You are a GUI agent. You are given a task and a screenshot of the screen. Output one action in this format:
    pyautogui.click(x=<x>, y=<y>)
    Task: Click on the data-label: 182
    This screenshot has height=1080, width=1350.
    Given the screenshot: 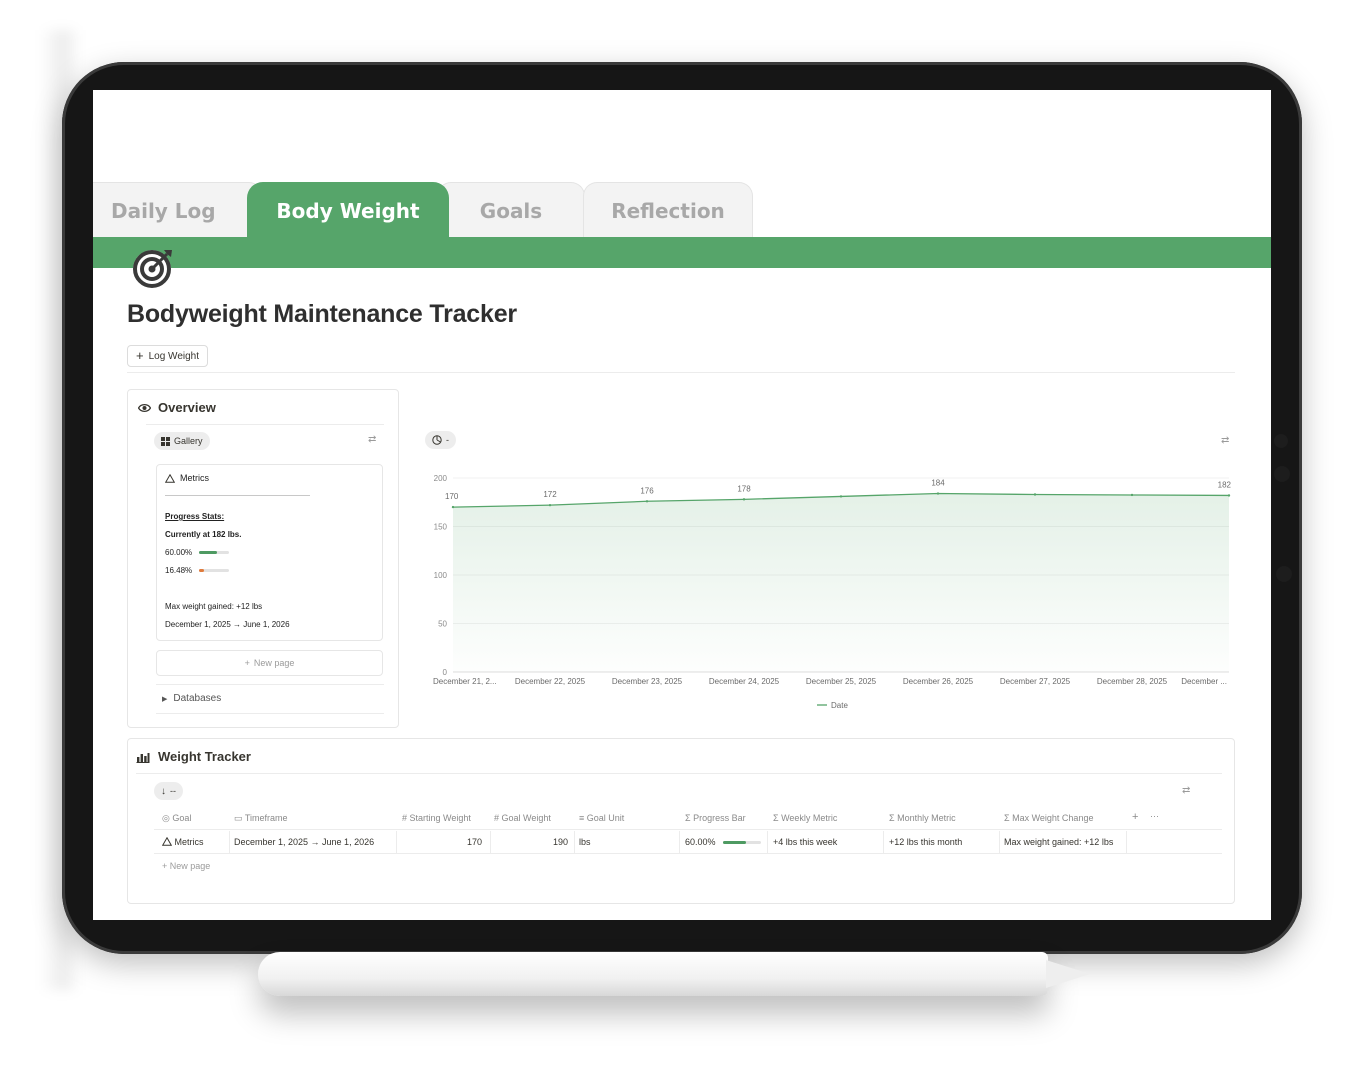 What is the action you would take?
    pyautogui.click(x=1225, y=484)
    